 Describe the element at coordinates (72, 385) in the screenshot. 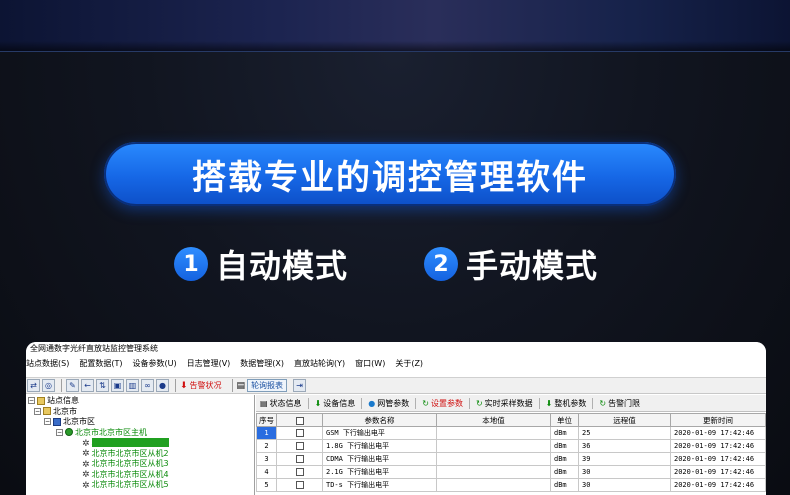

I see `edit-icon: ✎` at that location.